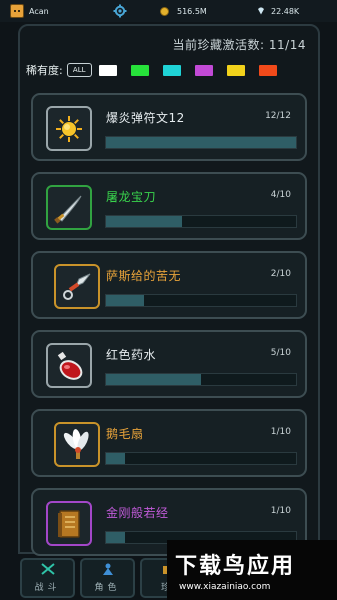 This screenshot has height=600, width=337. What do you see at coordinates (235, 566) in the screenshot?
I see `watermark-title: 下载鸟应用` at bounding box center [235, 566].